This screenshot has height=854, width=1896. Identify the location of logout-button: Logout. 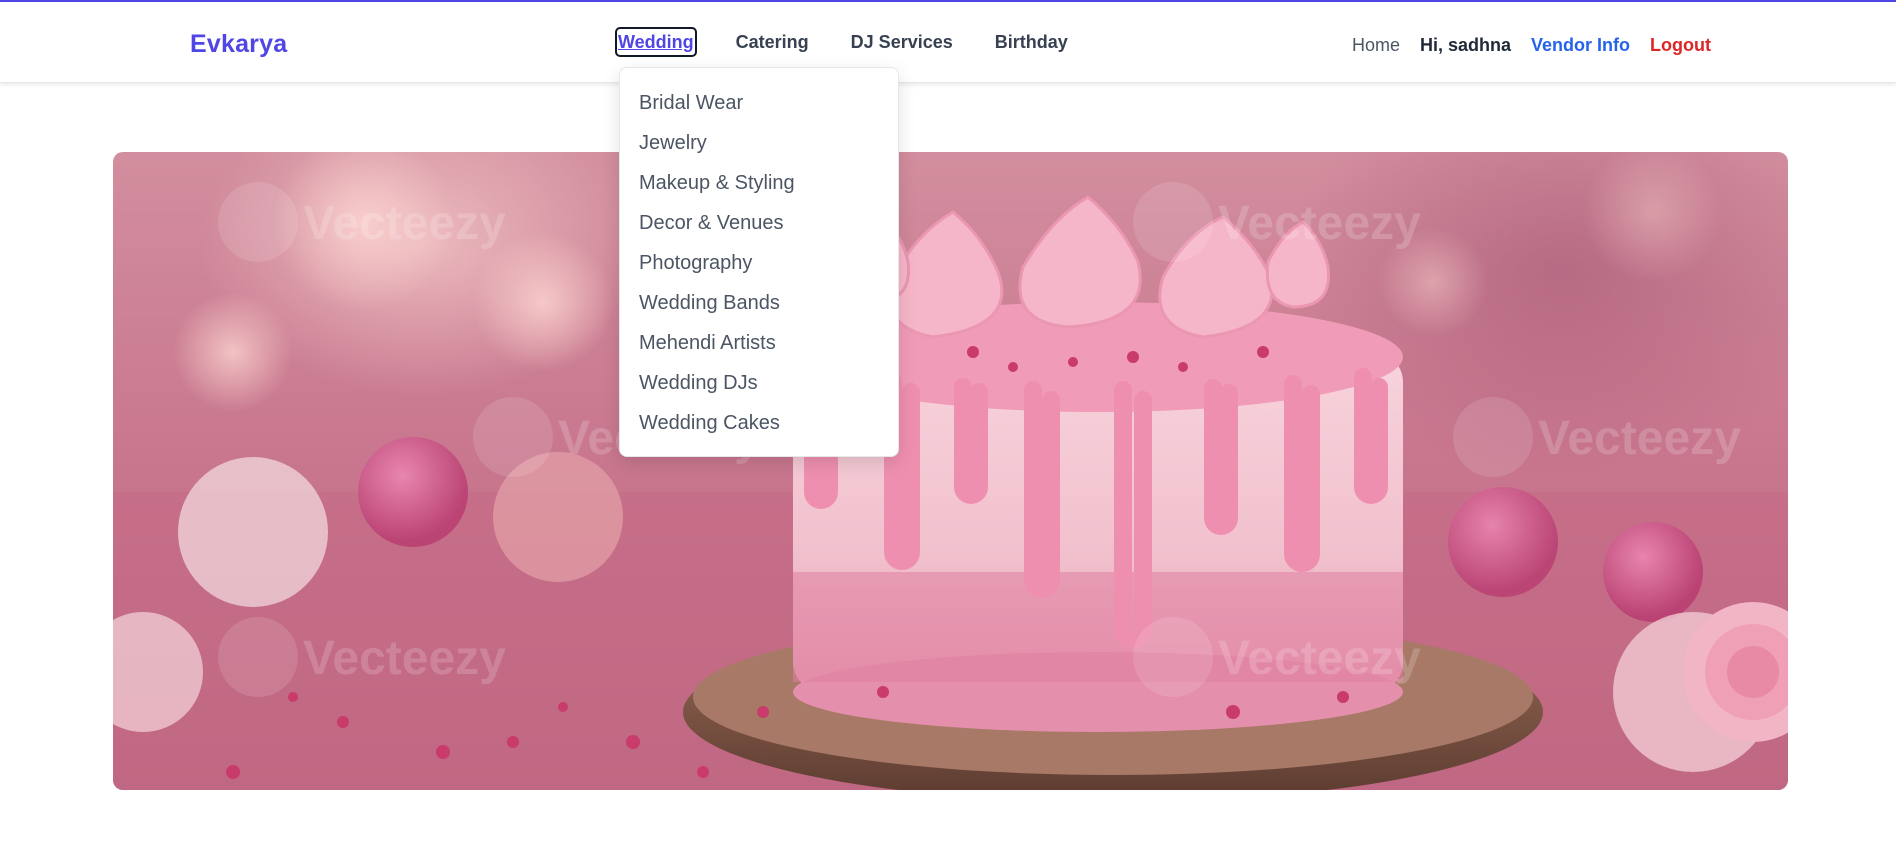
(1680, 45).